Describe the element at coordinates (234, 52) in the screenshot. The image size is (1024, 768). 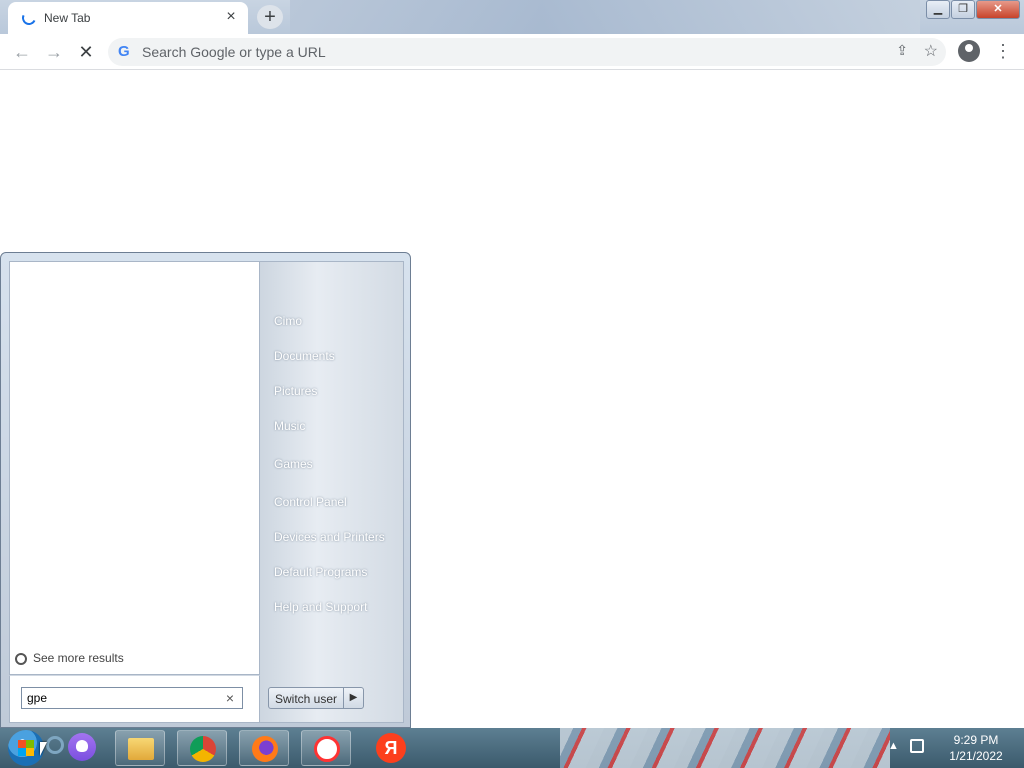
I see `omnibox-placeholder: Search Google or type a URL` at that location.